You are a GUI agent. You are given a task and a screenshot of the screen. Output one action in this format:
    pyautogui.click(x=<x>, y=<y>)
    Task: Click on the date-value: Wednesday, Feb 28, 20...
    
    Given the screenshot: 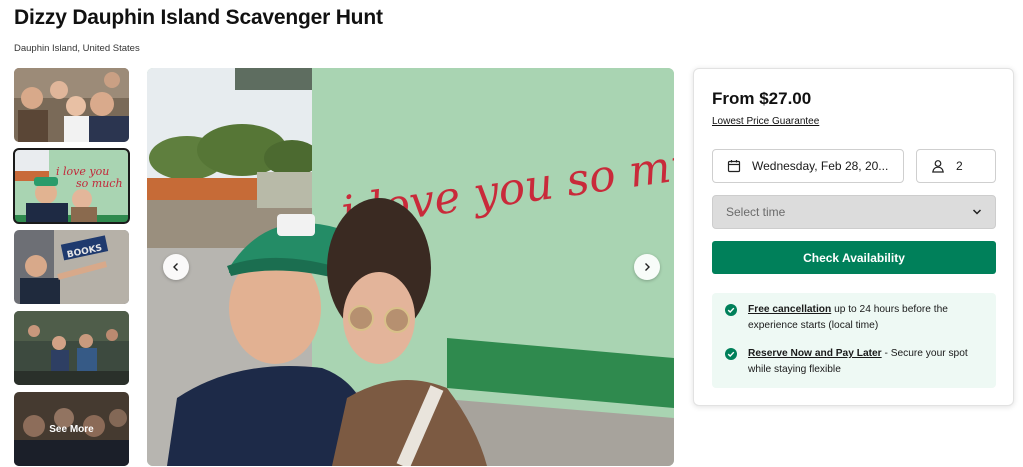 What is the action you would take?
    pyautogui.click(x=820, y=166)
    